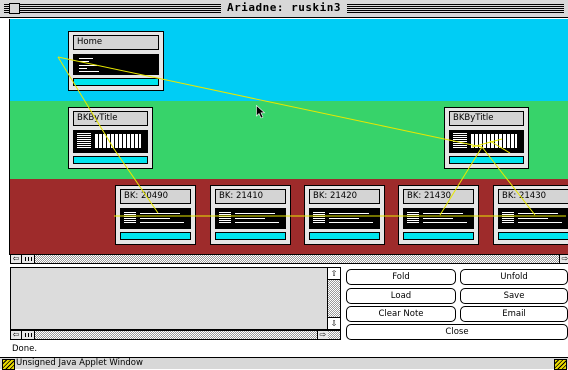  Describe the element at coordinates (401, 314) in the screenshot. I see `clear-note-button: Clear Note` at that location.